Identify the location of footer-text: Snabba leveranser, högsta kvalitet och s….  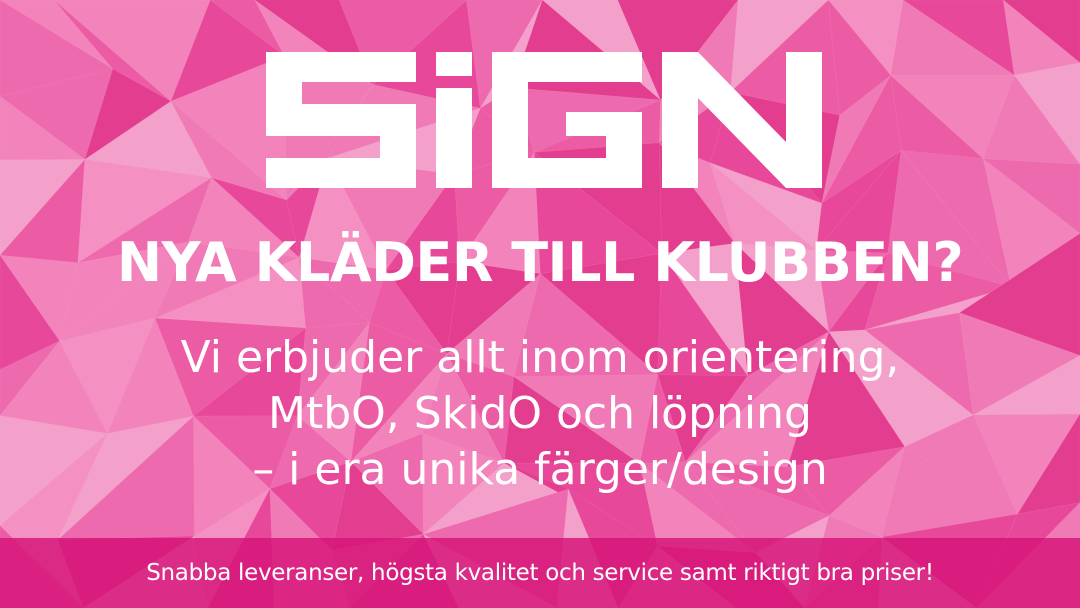
(540, 573).